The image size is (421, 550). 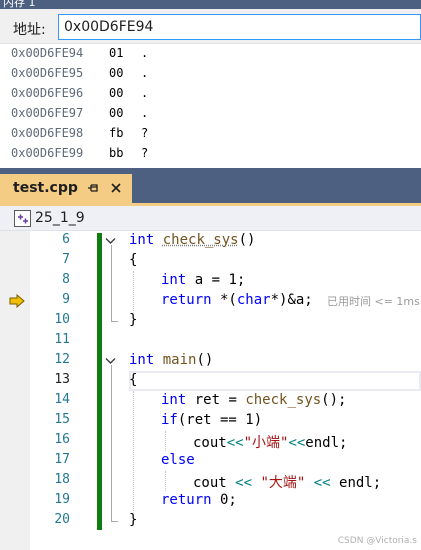 I want to click on code-line: 19 return 0;, so click(x=210, y=501).